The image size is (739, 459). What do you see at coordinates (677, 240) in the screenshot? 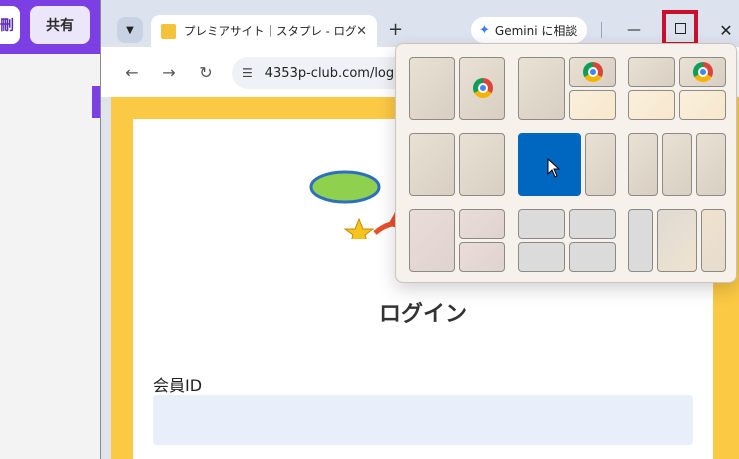
I see `snap-layout-9-center` at bounding box center [677, 240].